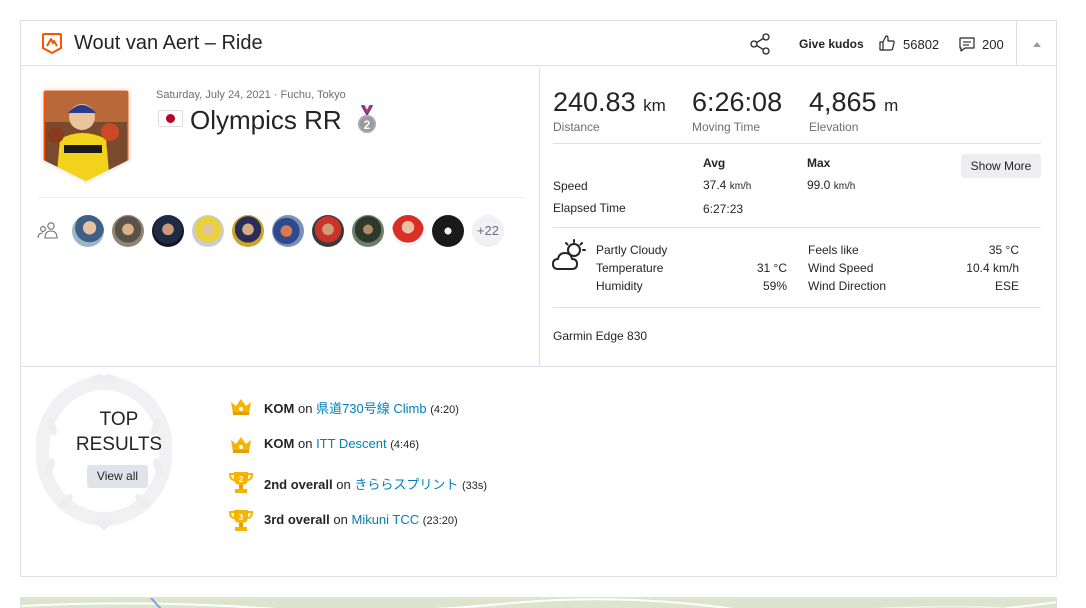 The height and width of the screenshot is (608, 1086). Describe the element at coordinates (630, 268) in the screenshot. I see `temperature-label: Temperature` at that location.